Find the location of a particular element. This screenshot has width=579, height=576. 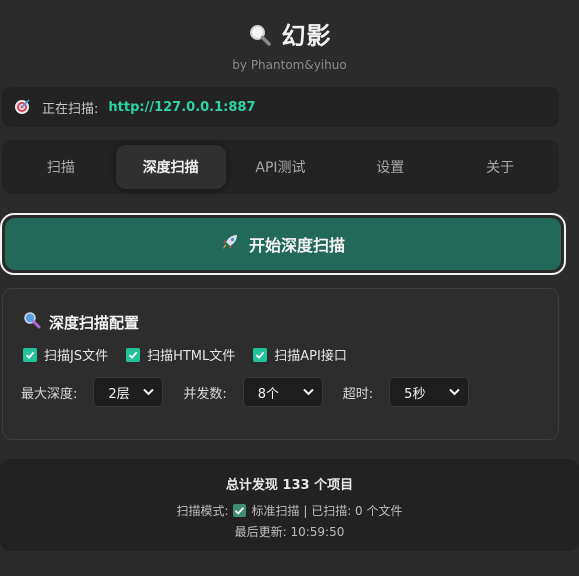

max-depth-value: 2层 is located at coordinates (119, 394).